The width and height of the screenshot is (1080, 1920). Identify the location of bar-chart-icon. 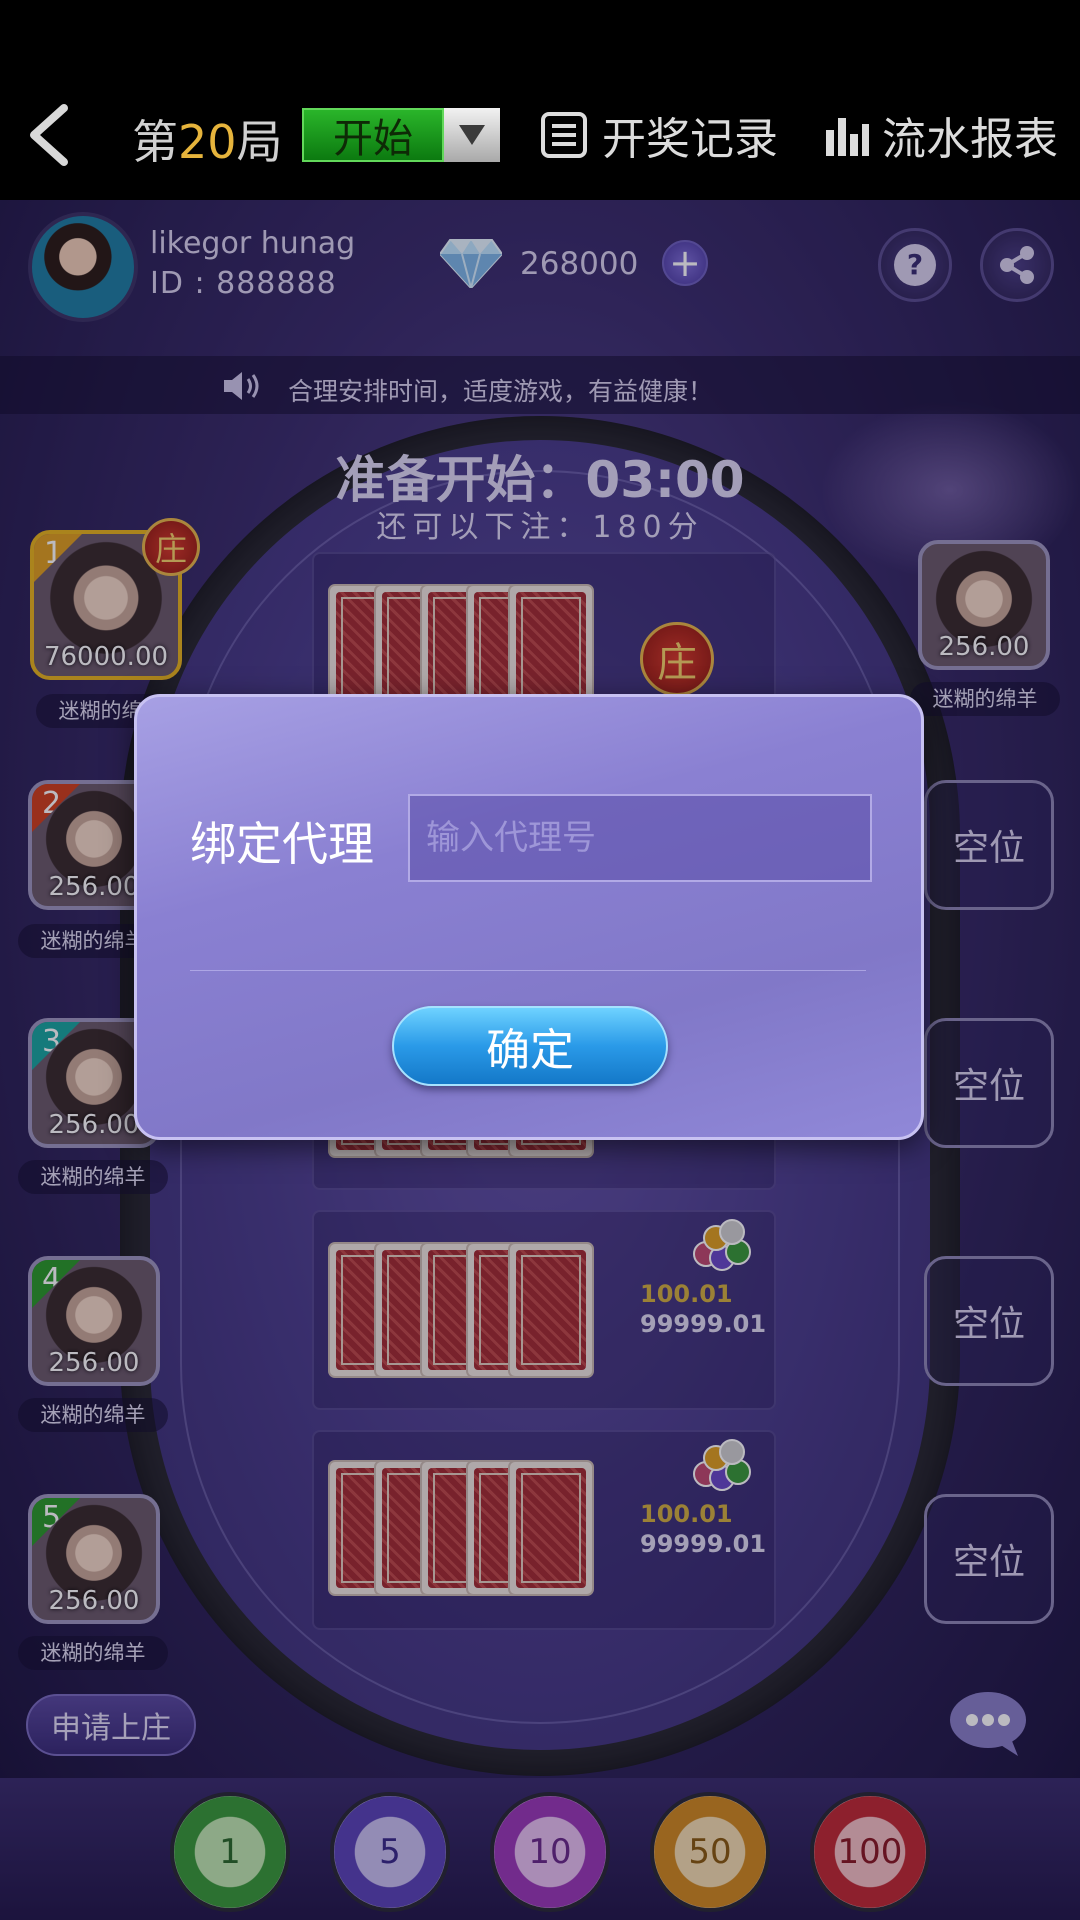
(847, 137).